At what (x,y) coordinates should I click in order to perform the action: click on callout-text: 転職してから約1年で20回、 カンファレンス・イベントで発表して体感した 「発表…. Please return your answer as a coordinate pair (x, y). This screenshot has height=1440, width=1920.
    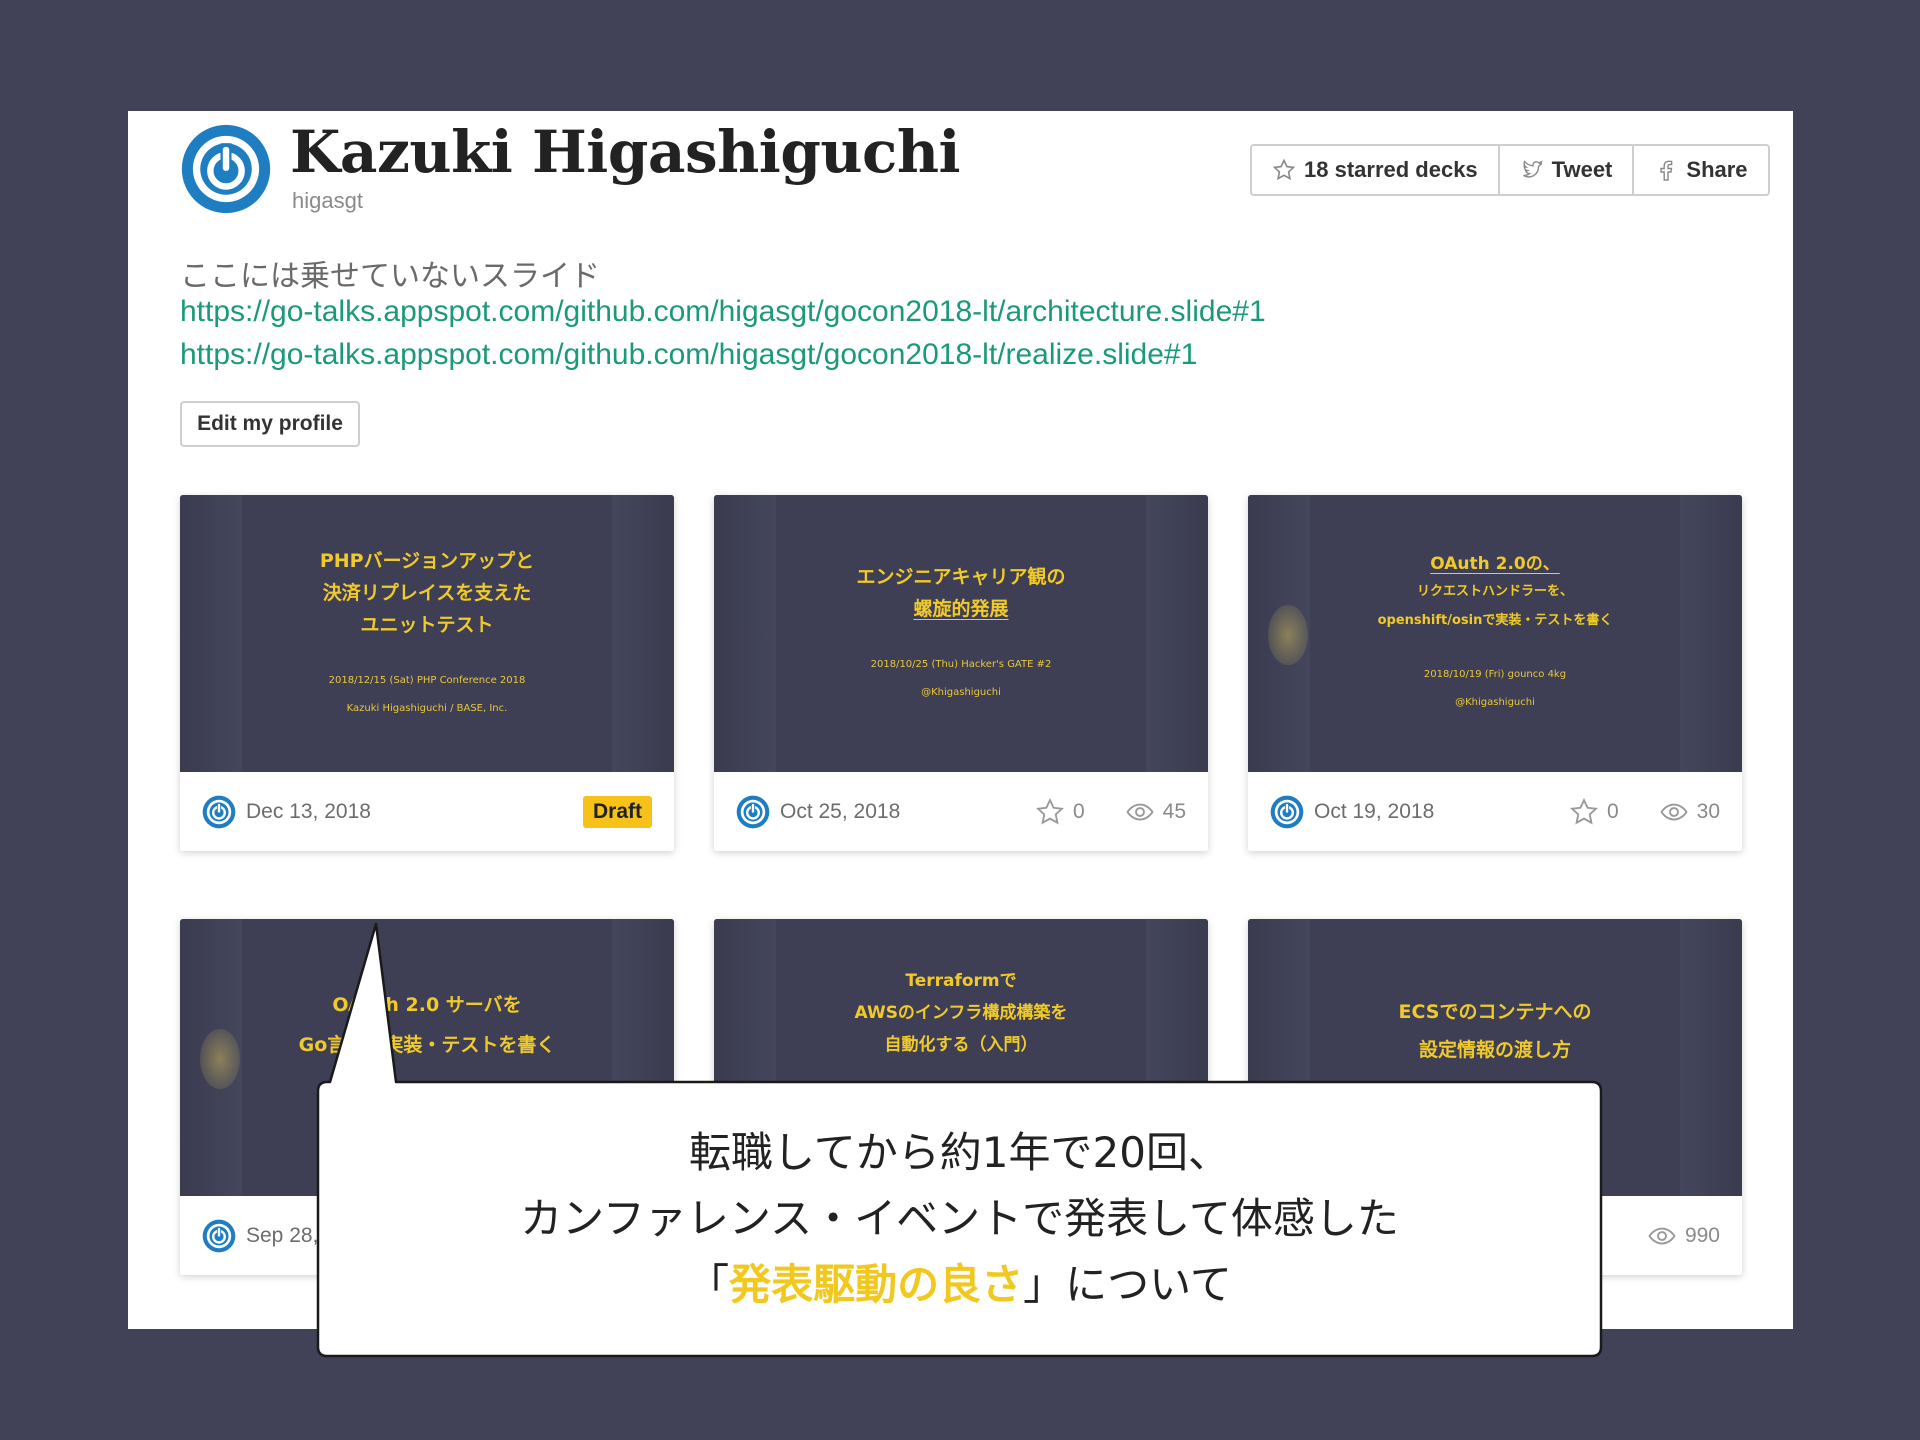
    Looking at the image, I should click on (959, 1219).